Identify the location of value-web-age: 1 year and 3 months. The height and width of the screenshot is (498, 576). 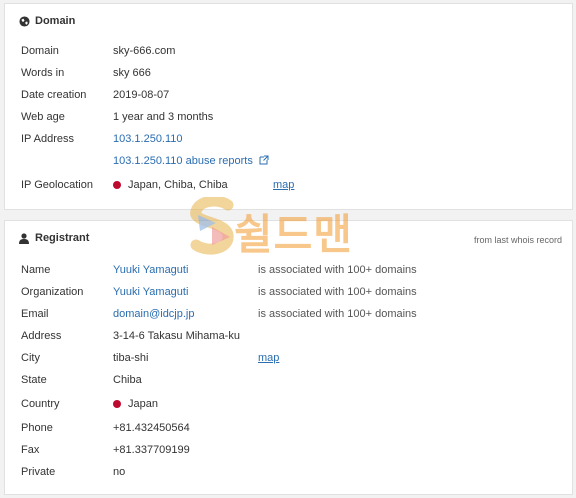
(163, 117).